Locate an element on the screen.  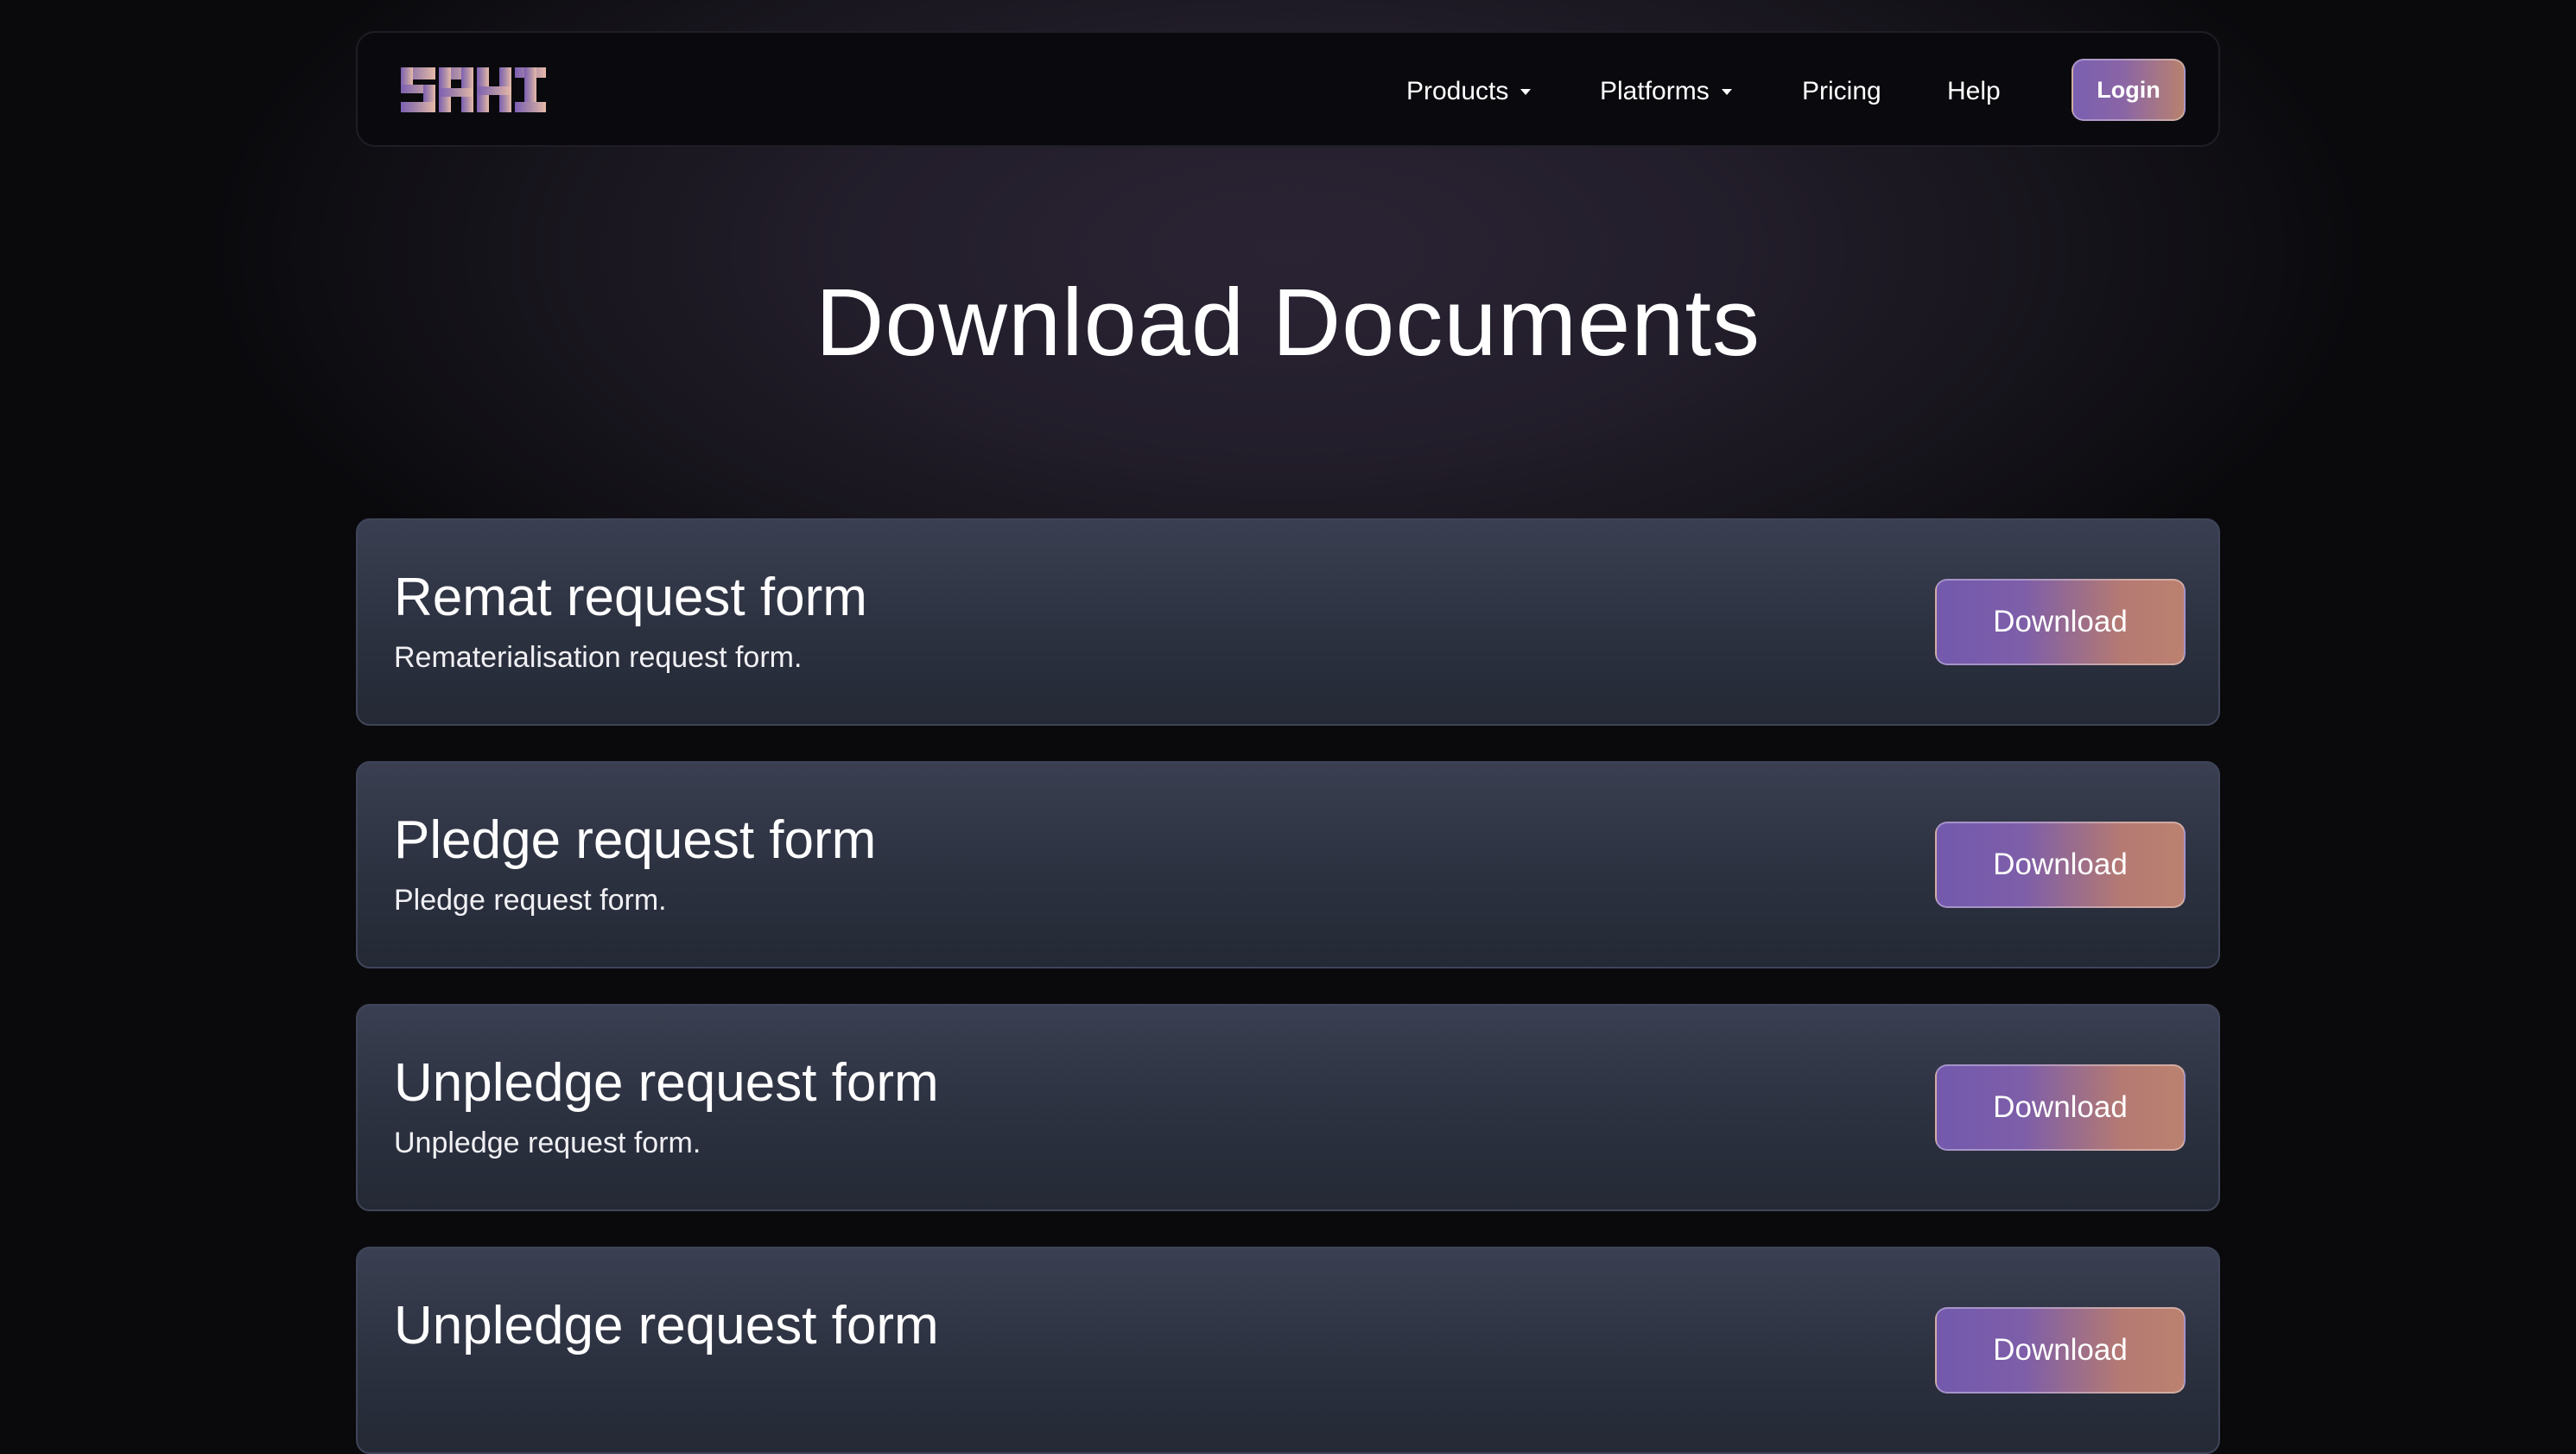
sahi-logo is located at coordinates (473, 89).